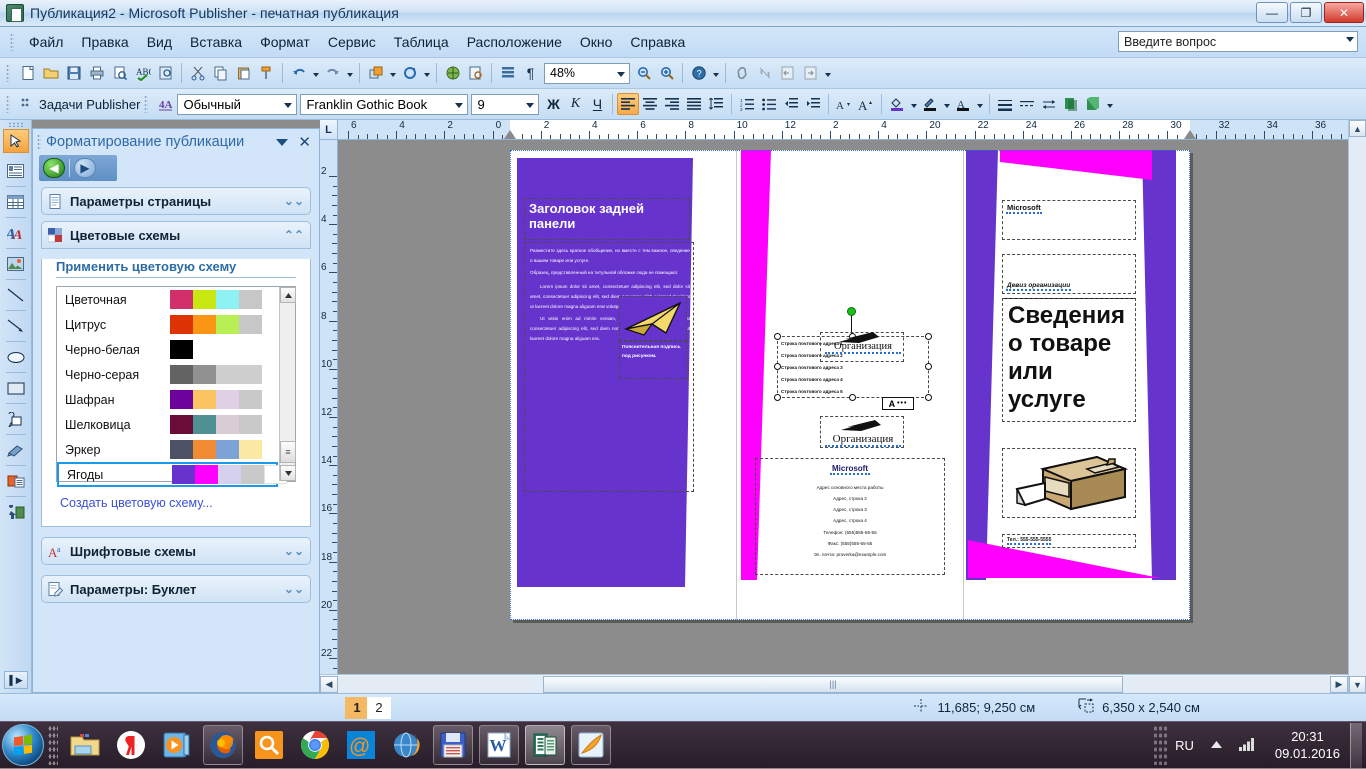 The image size is (1366, 769). Describe the element at coordinates (741, 73) in the screenshot. I see `hyperlink-icon` at that location.